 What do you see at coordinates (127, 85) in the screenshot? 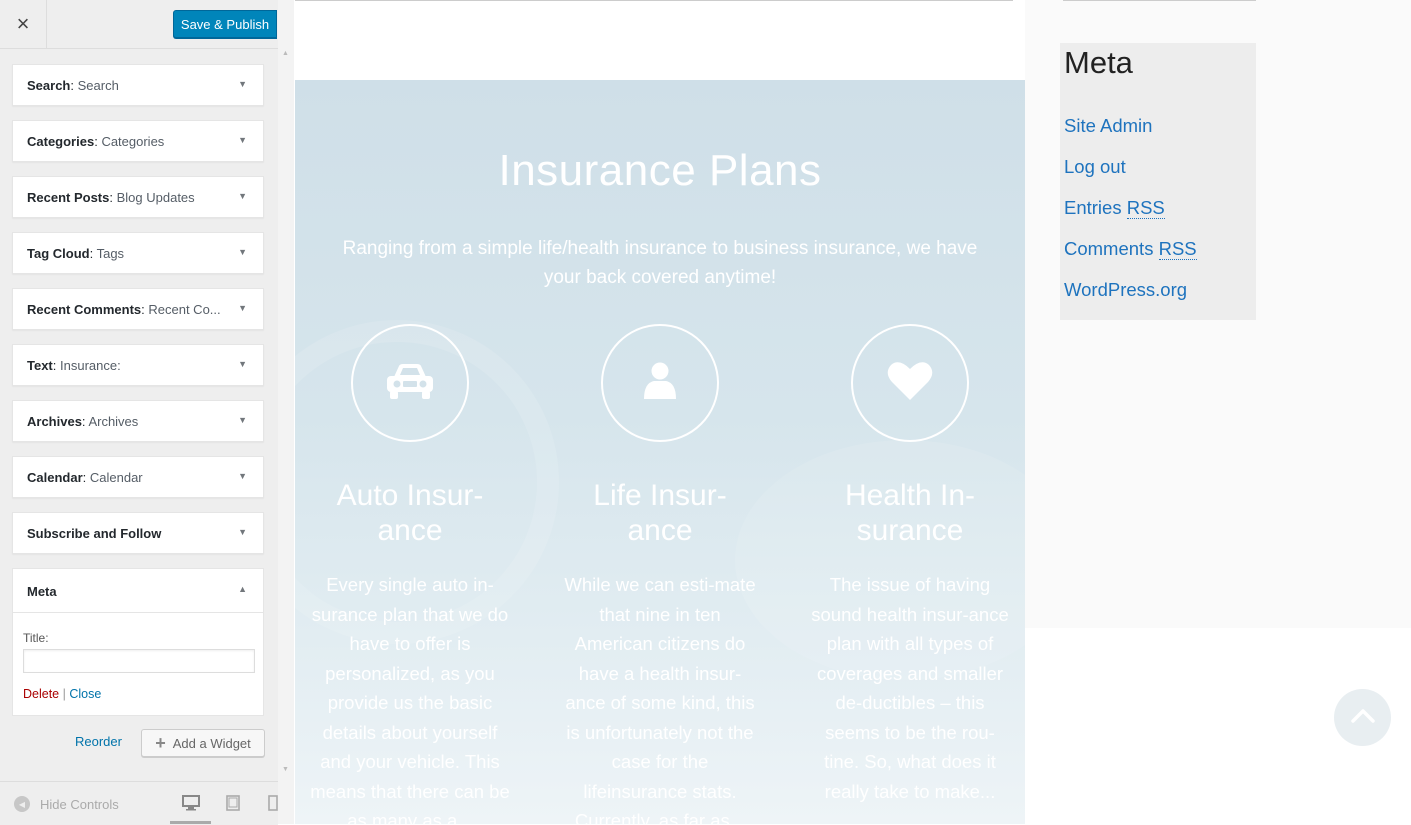
I see `widget-title: Search` at bounding box center [127, 85].